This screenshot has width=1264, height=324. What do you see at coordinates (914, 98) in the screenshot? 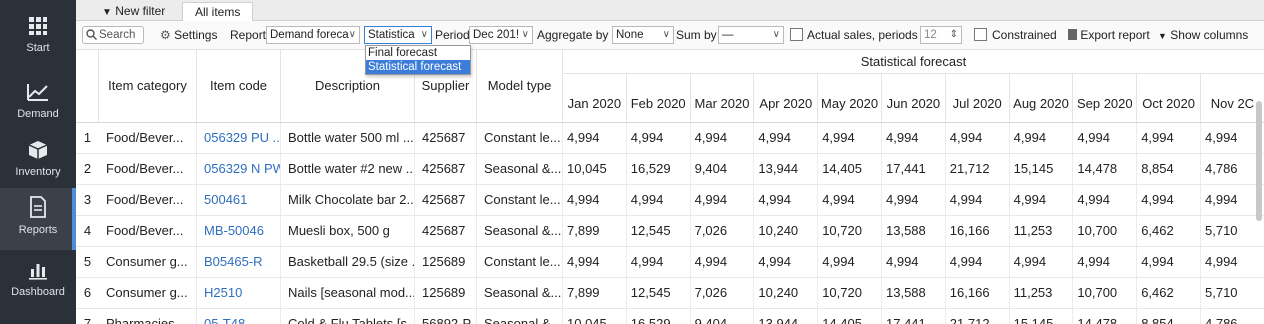
I see `column-header-month: Jun 2020` at bounding box center [914, 98].